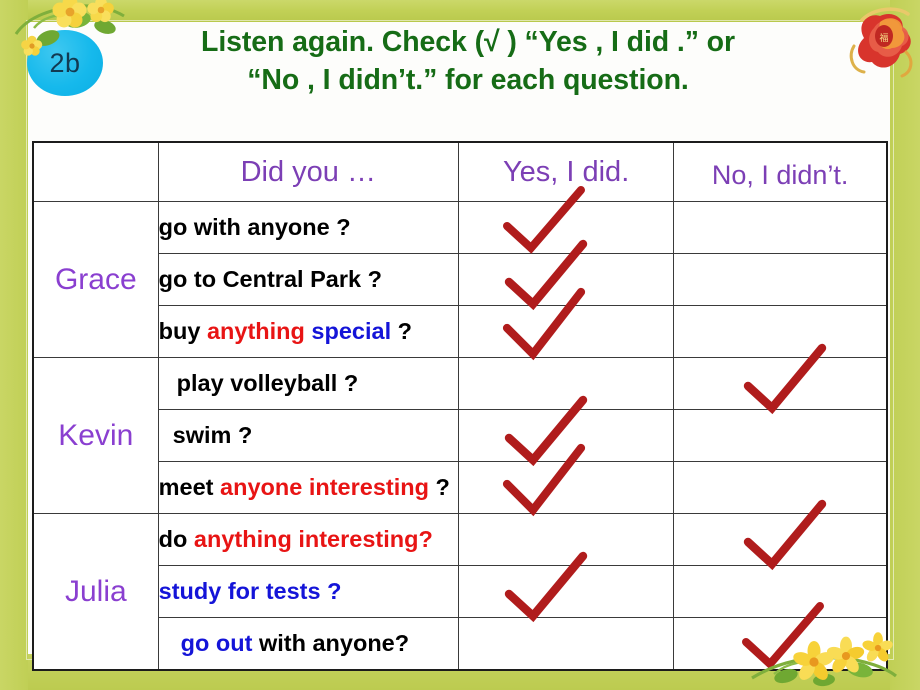  I want to click on student-name-cell: Kevin, so click(95, 435).